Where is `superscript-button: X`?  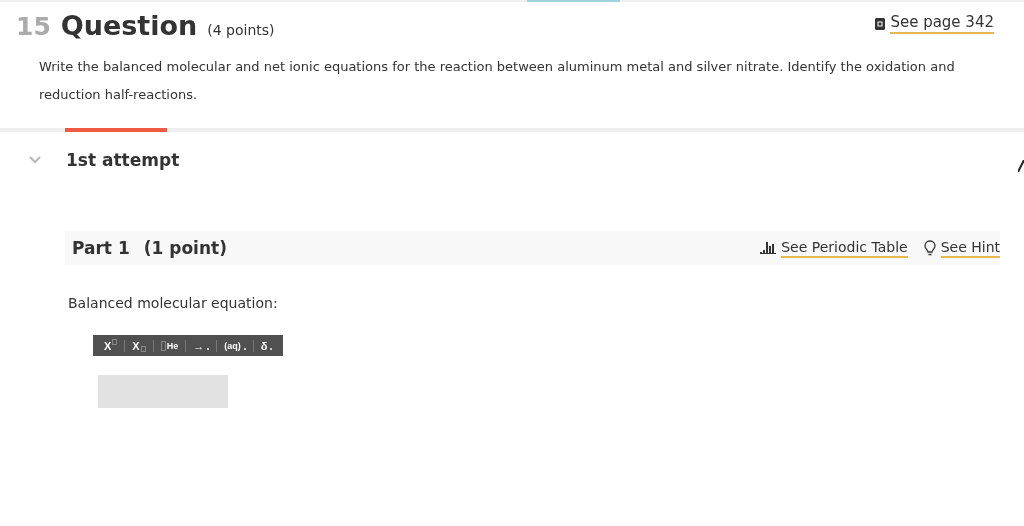 superscript-button: X is located at coordinates (111, 345).